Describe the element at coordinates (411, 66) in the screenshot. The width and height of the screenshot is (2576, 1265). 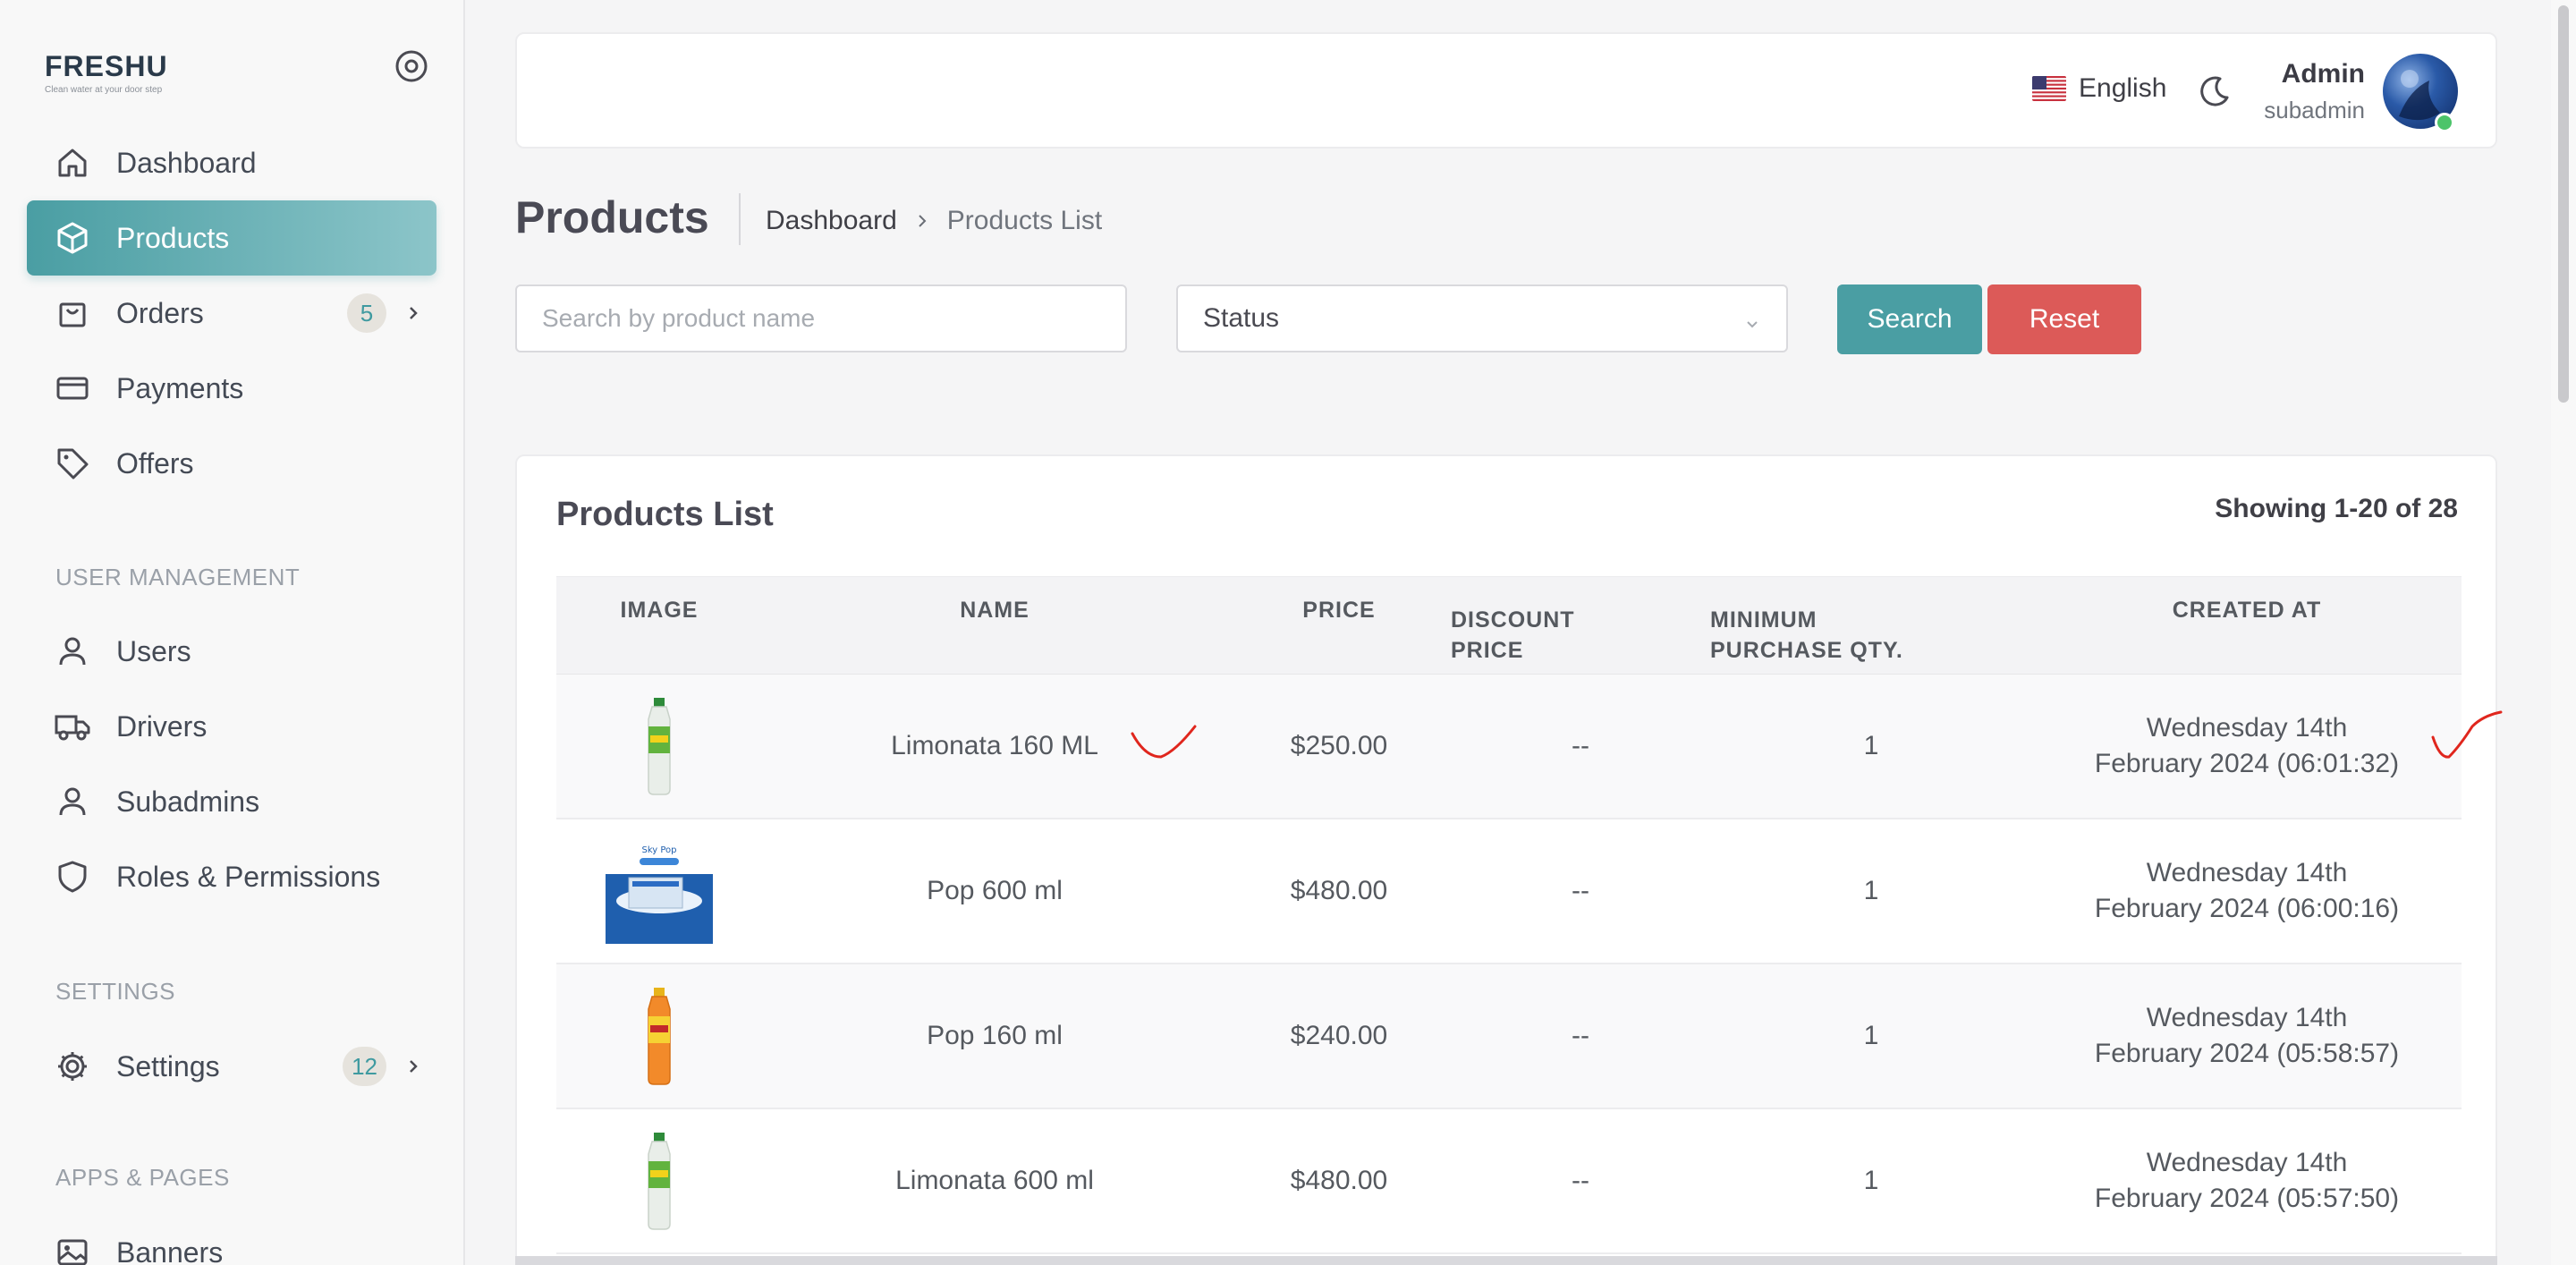
I see `collapse-sidebar-icon` at that location.